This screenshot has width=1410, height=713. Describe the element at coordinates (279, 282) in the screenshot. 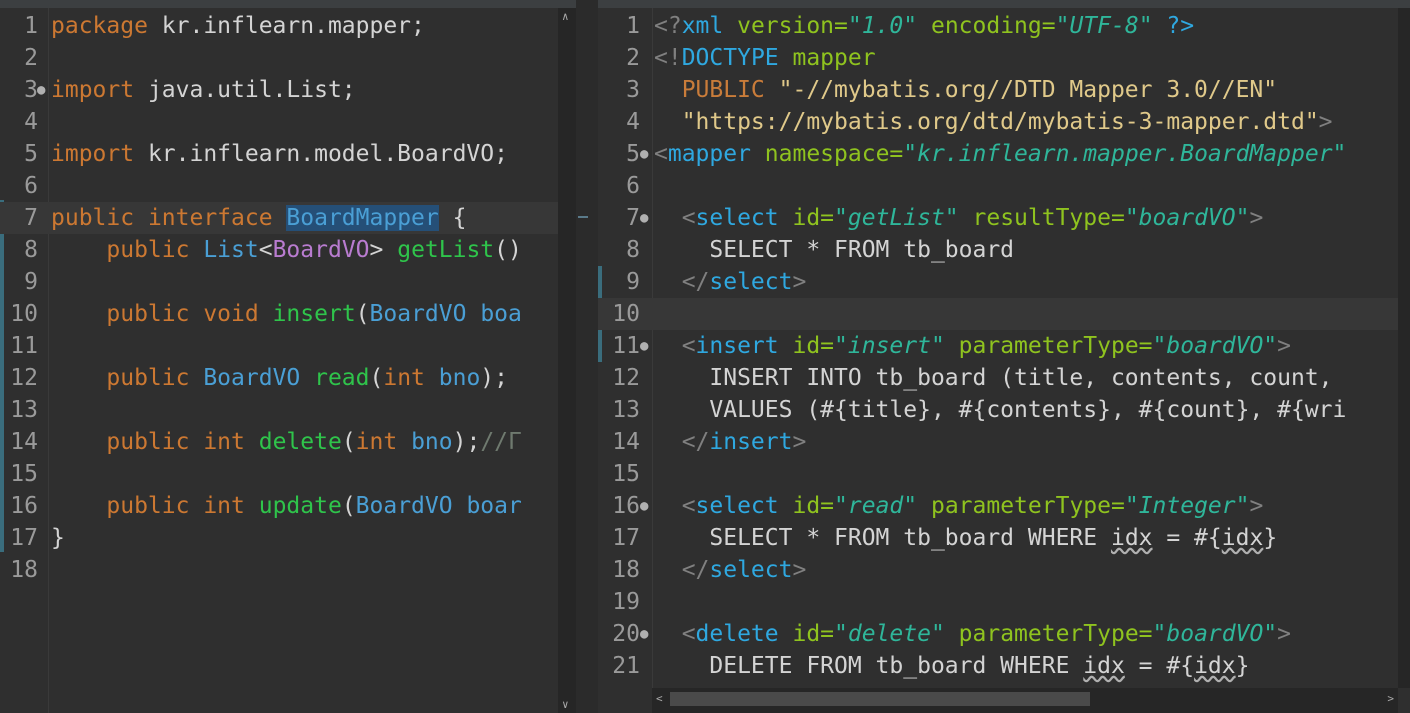

I see `code-line: 9` at that location.